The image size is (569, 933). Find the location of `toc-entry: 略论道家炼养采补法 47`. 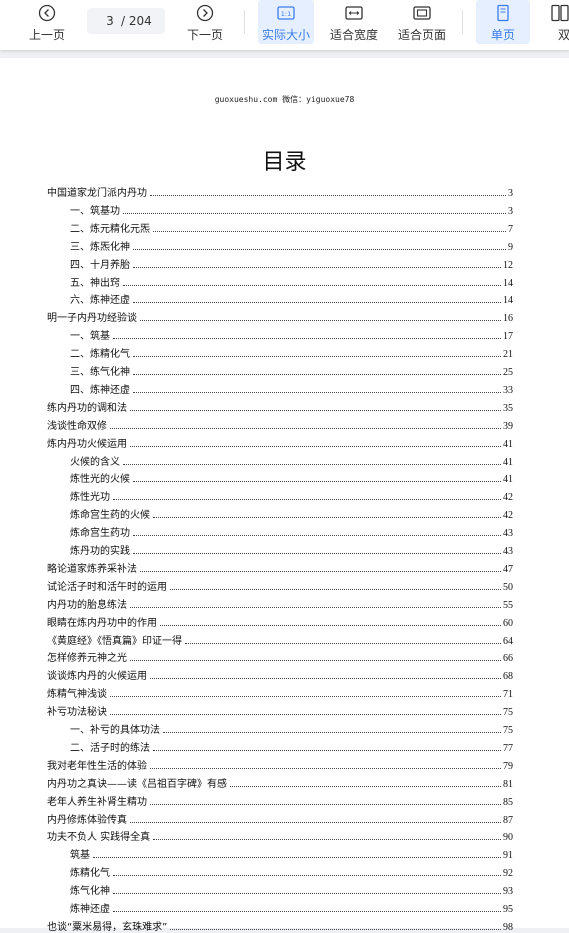

toc-entry: 略论道家炼养采补法 47 is located at coordinates (280, 568).